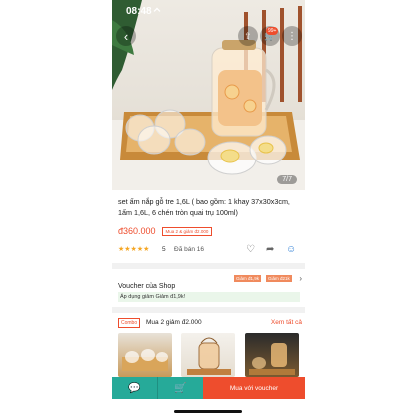 The width and height of the screenshot is (417, 417). Describe the element at coordinates (189, 249) in the screenshot. I see `sold-count: Đã bán 16` at that location.